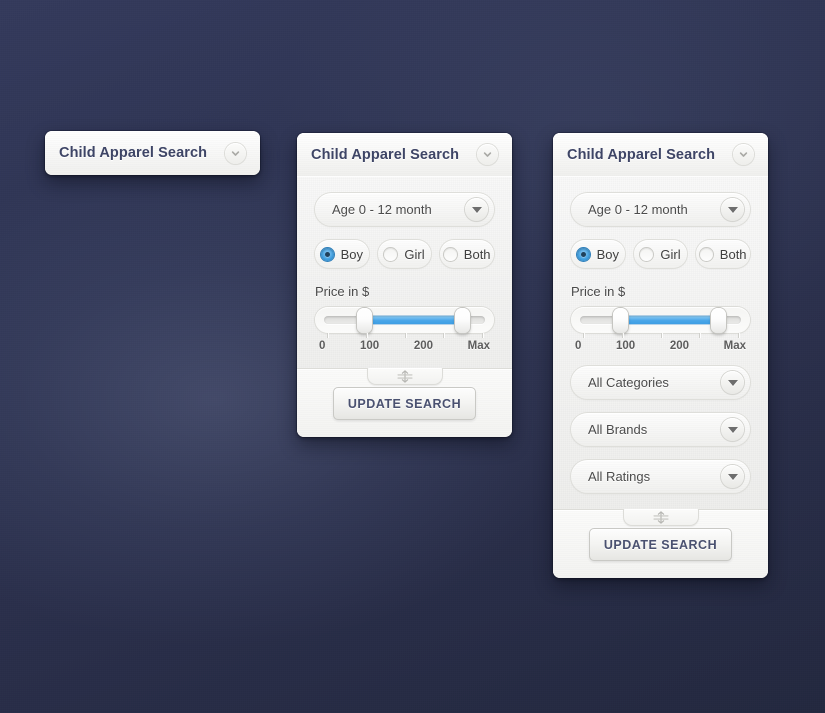 This screenshot has height=713, width=825. What do you see at coordinates (660, 476) in the screenshot?
I see `ratings-select: All Ratings` at bounding box center [660, 476].